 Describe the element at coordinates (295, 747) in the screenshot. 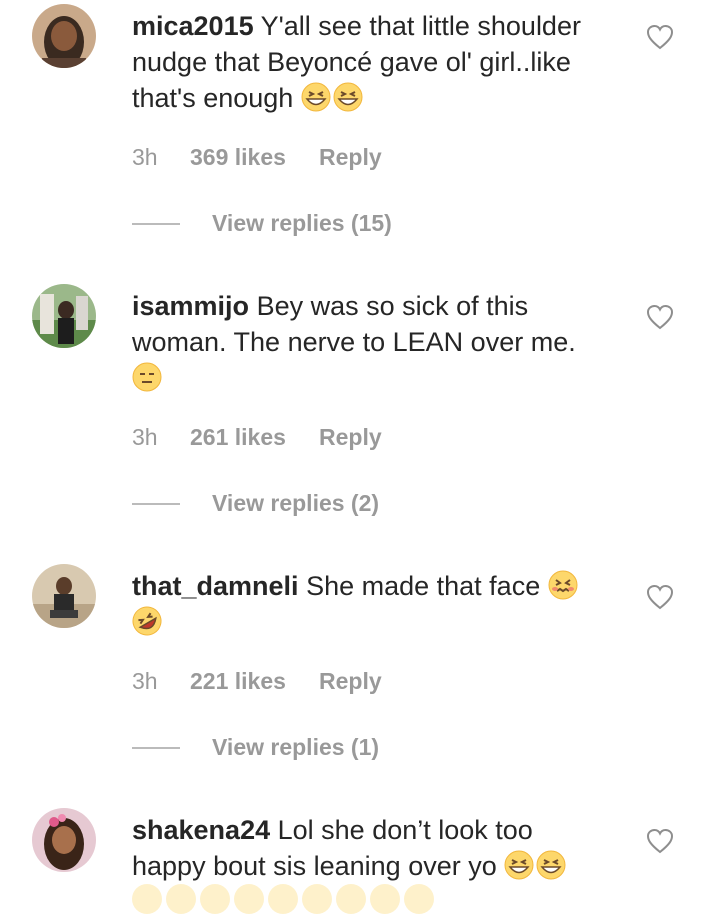

I see `view-replies-label: View replies (1)` at that location.